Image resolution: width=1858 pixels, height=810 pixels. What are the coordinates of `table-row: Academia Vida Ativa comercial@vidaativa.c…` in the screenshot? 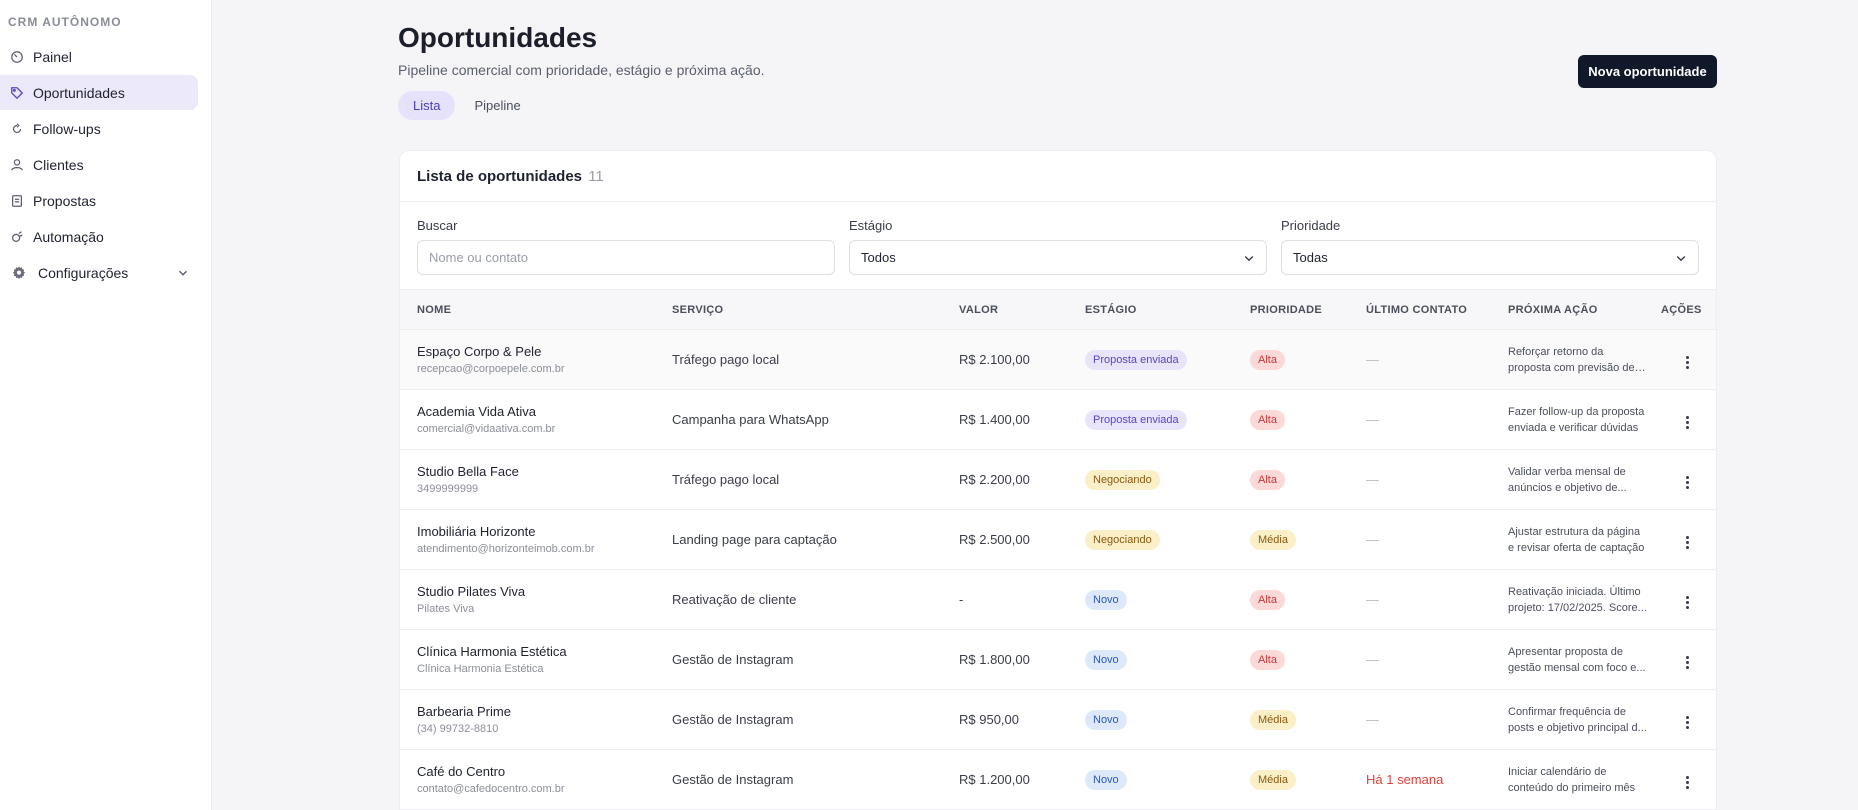 It's located at (1058, 420).